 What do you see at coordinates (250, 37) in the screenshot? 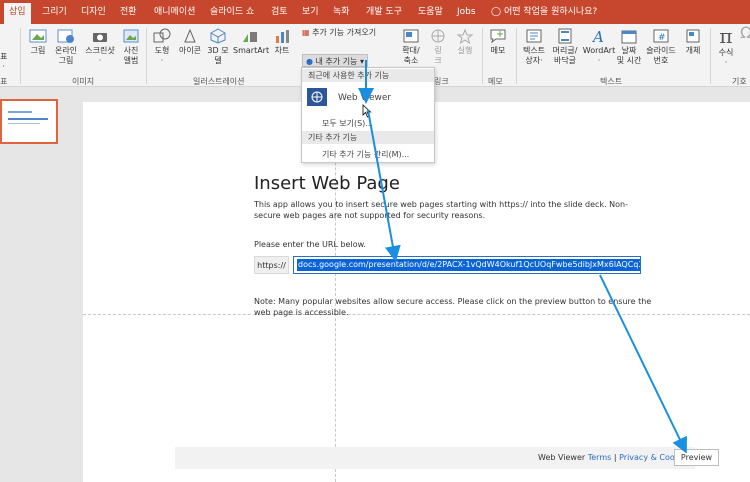
I see `smartart-icon` at bounding box center [250, 37].